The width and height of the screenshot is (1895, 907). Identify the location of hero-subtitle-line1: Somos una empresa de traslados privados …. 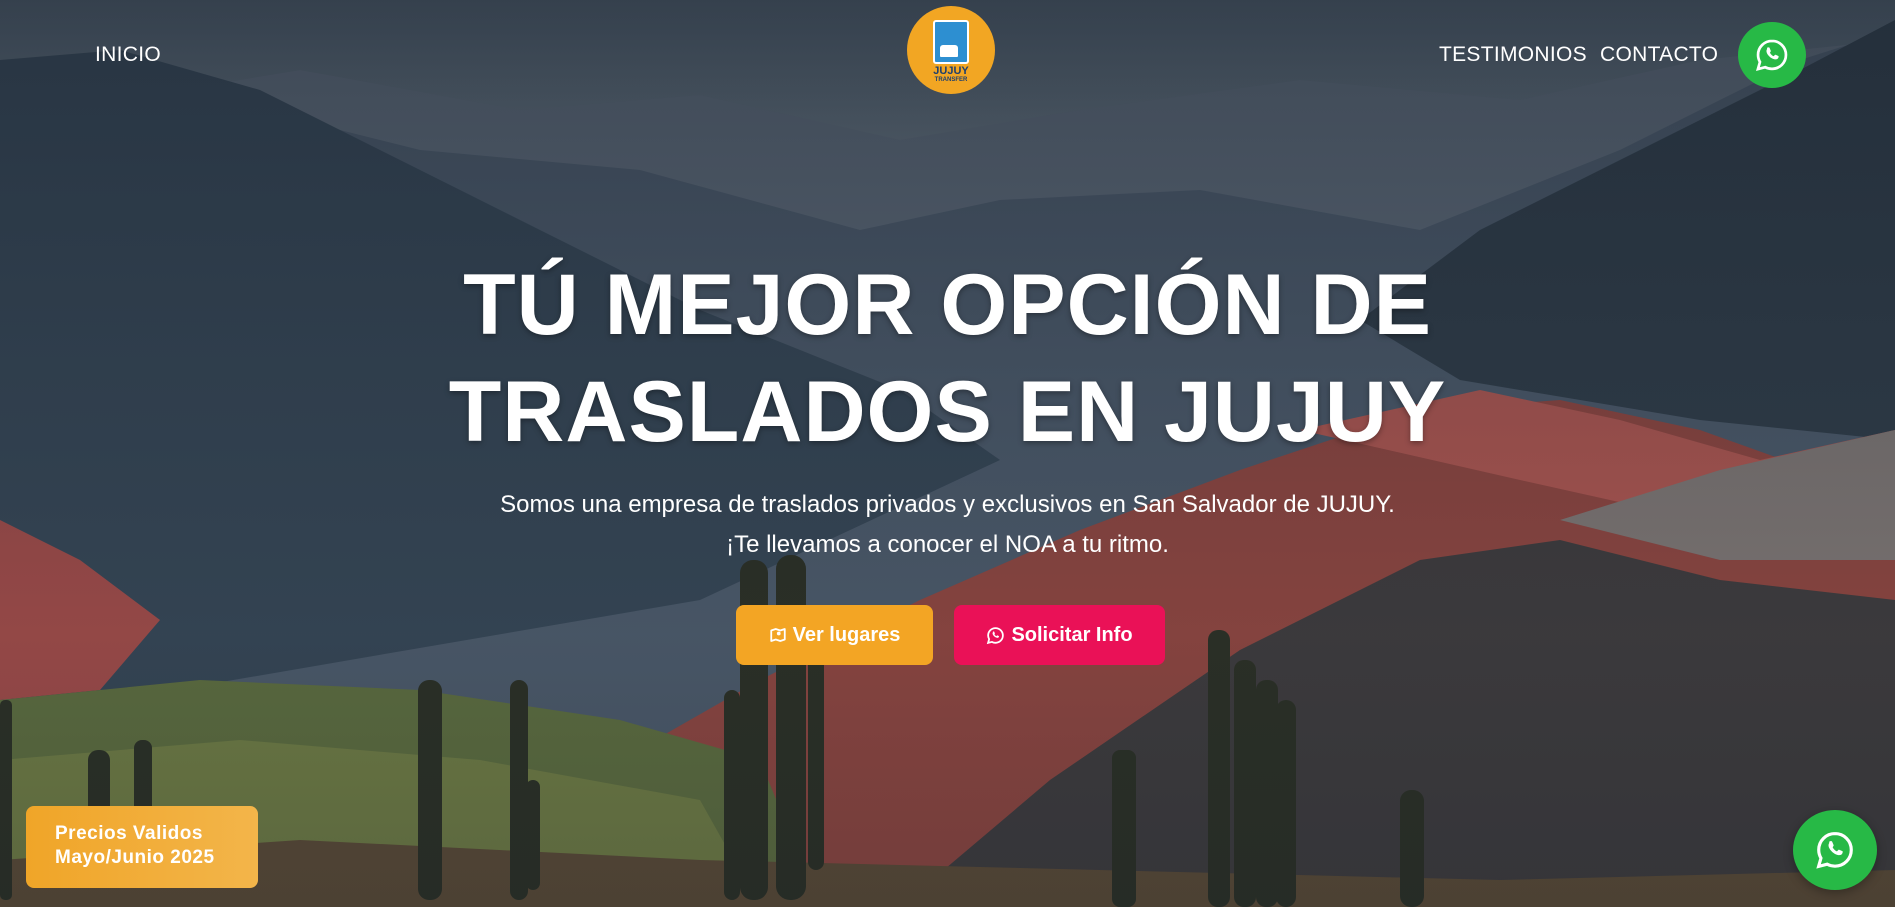
(947, 504).